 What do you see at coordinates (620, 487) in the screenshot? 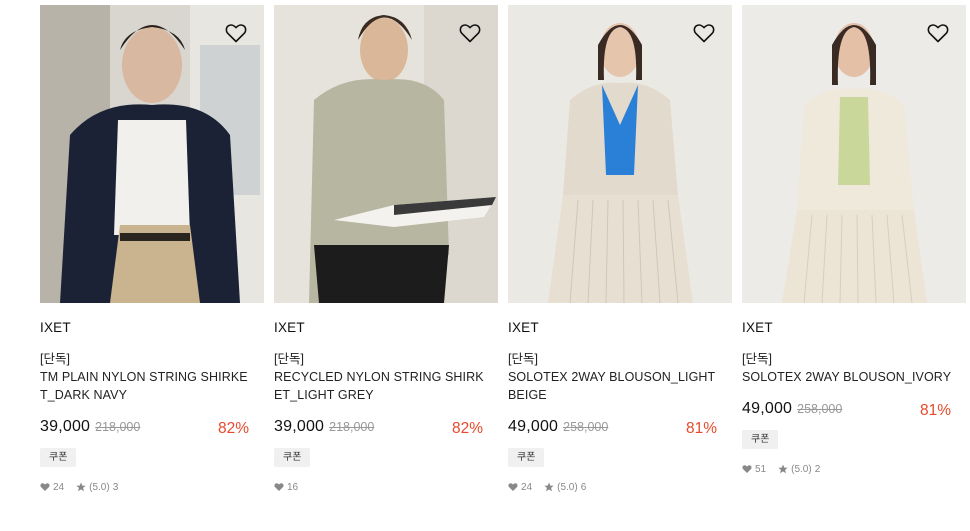
I see `product-stats: 24 (5.0) 6` at bounding box center [620, 487].